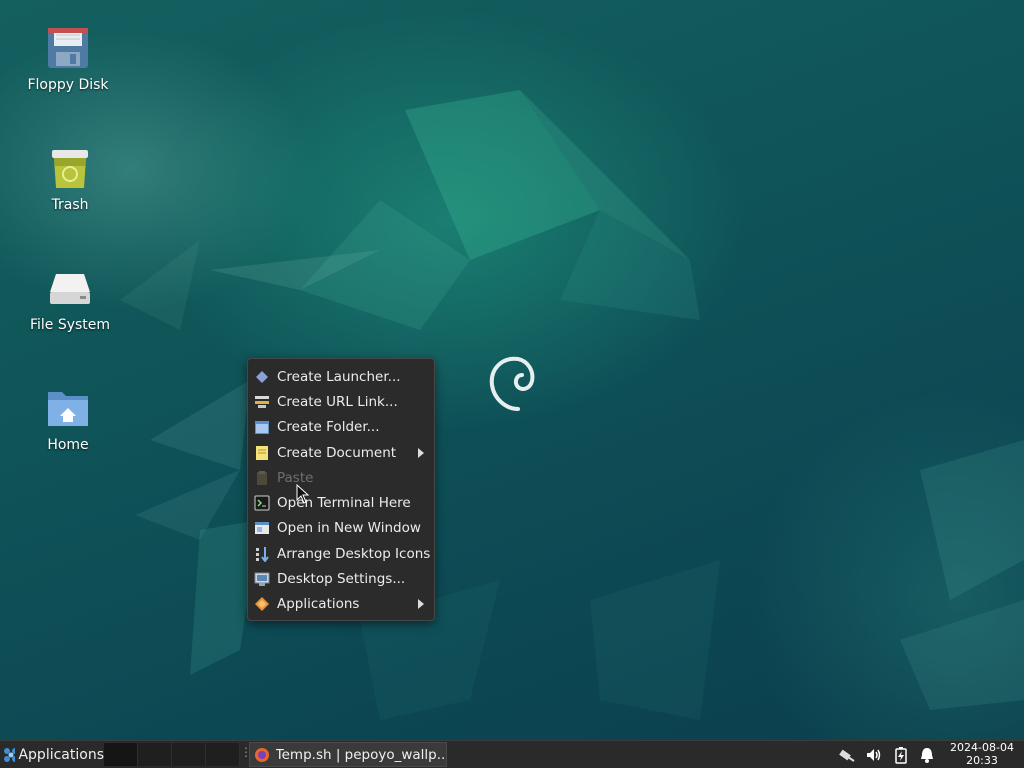 The width and height of the screenshot is (1024, 768). I want to click on desktop-icon-floppy-disk: Floppy Disk, so click(68, 59).